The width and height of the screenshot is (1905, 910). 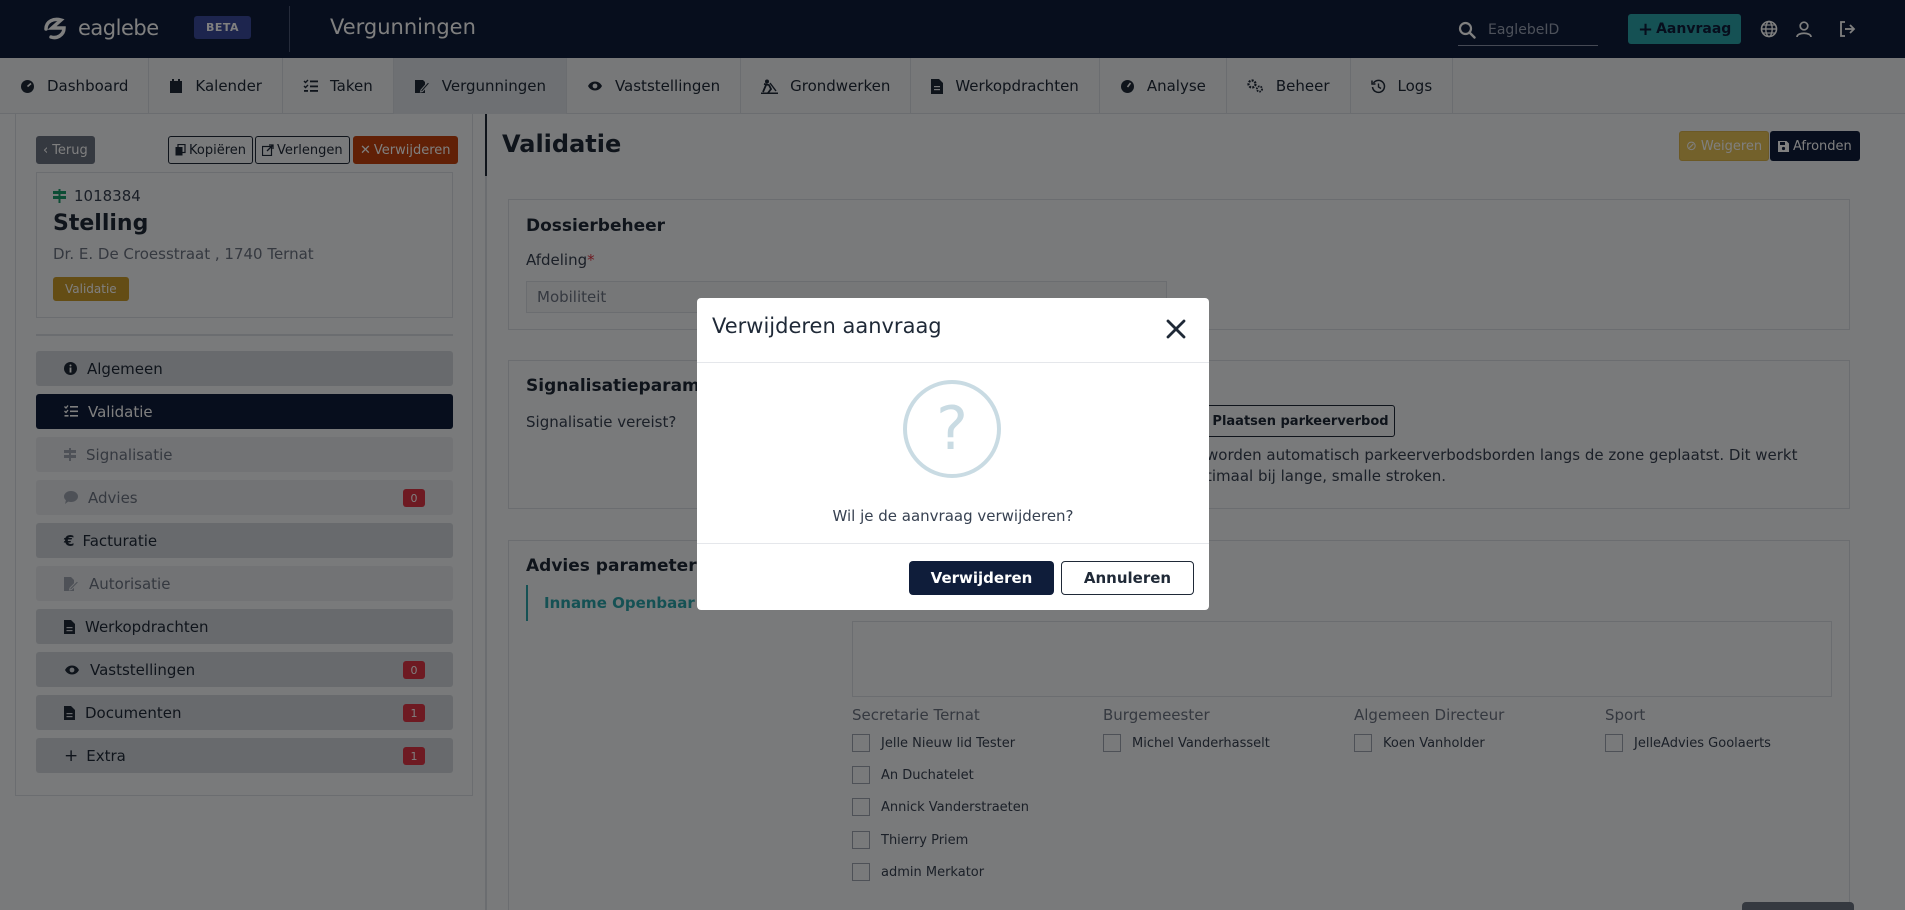 I want to click on dialog-question: Wil je de aanvraag verwijderen?, so click(x=953, y=516).